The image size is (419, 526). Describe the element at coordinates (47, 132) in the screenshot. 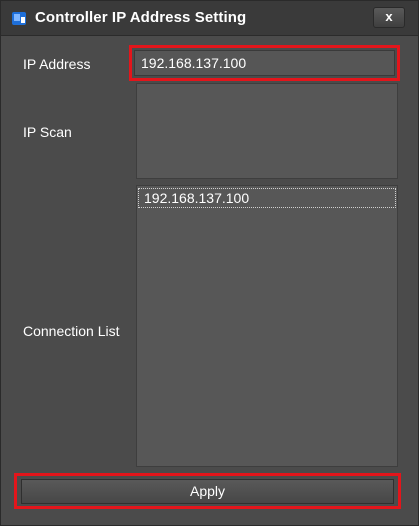

I see `ip-scan-label: IP Scan` at that location.